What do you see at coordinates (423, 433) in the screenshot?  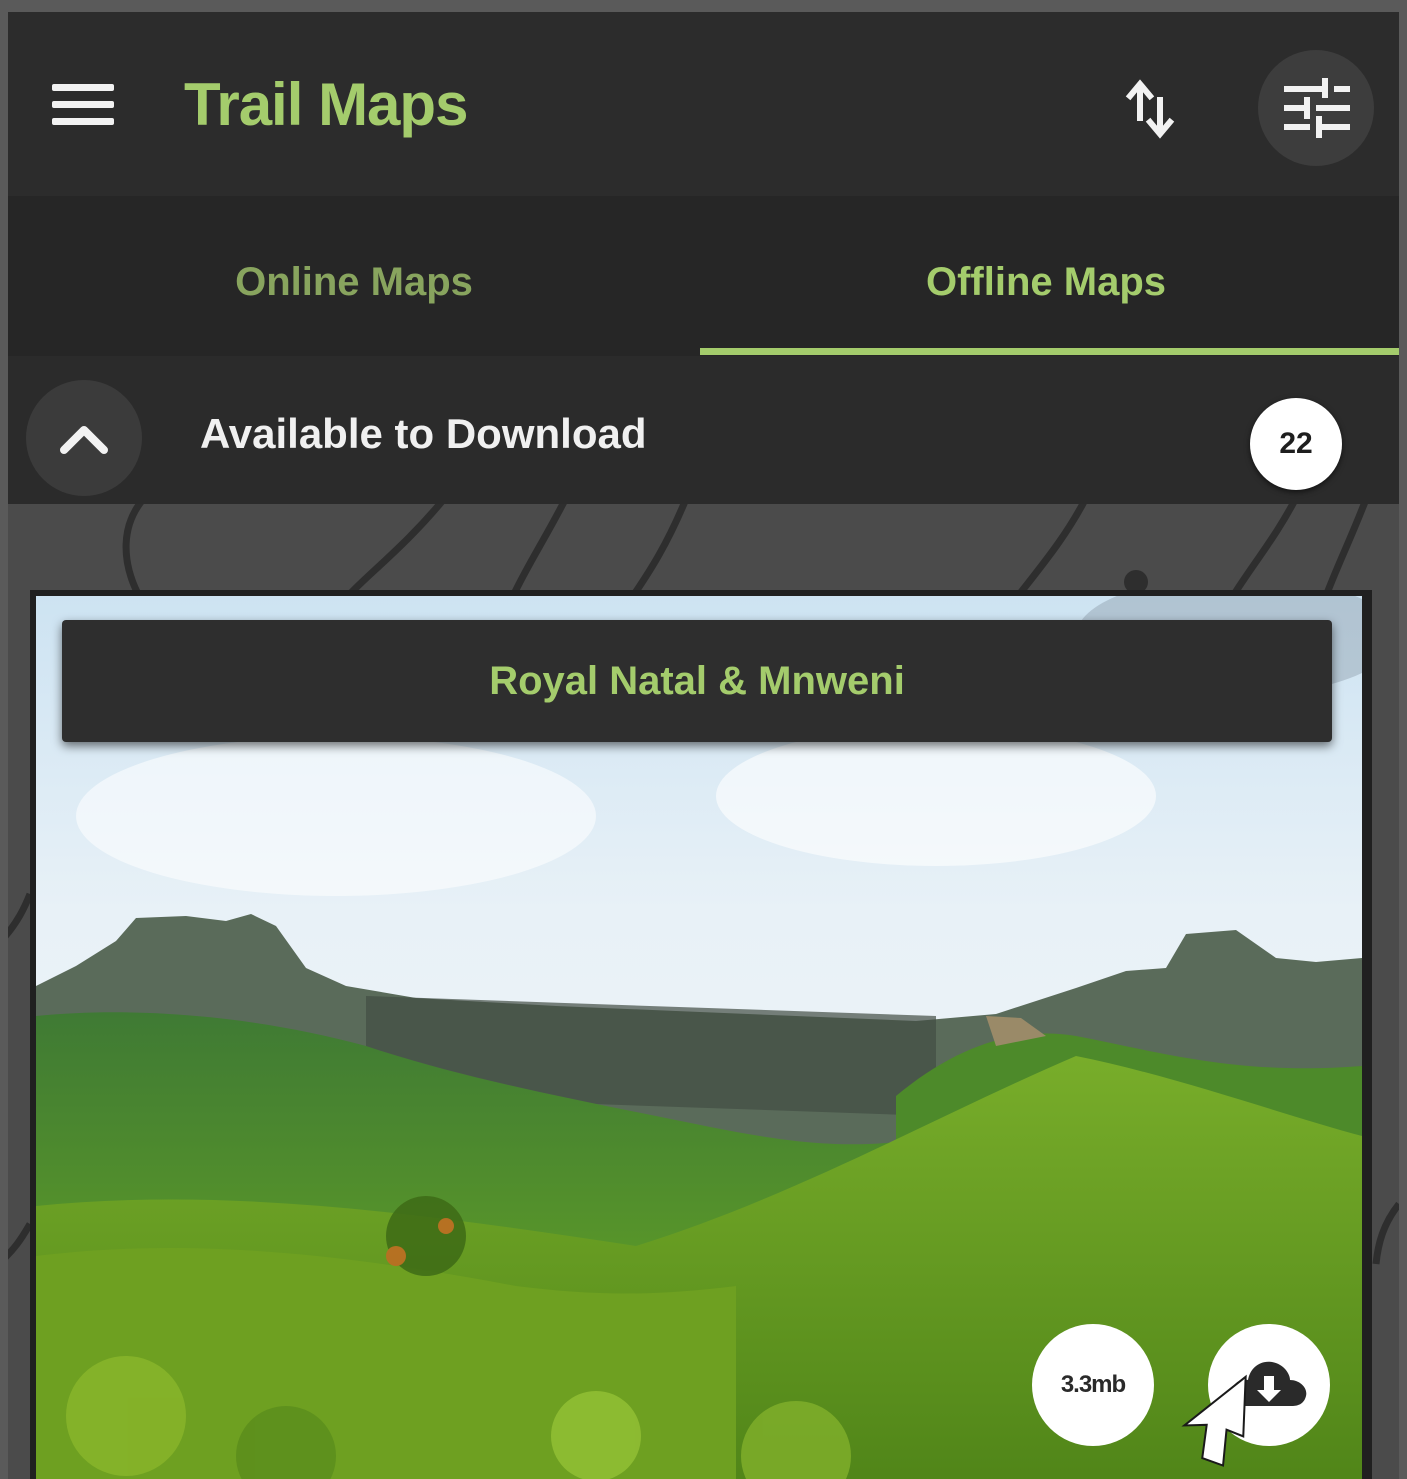 I see `section-title: Available to Download` at bounding box center [423, 433].